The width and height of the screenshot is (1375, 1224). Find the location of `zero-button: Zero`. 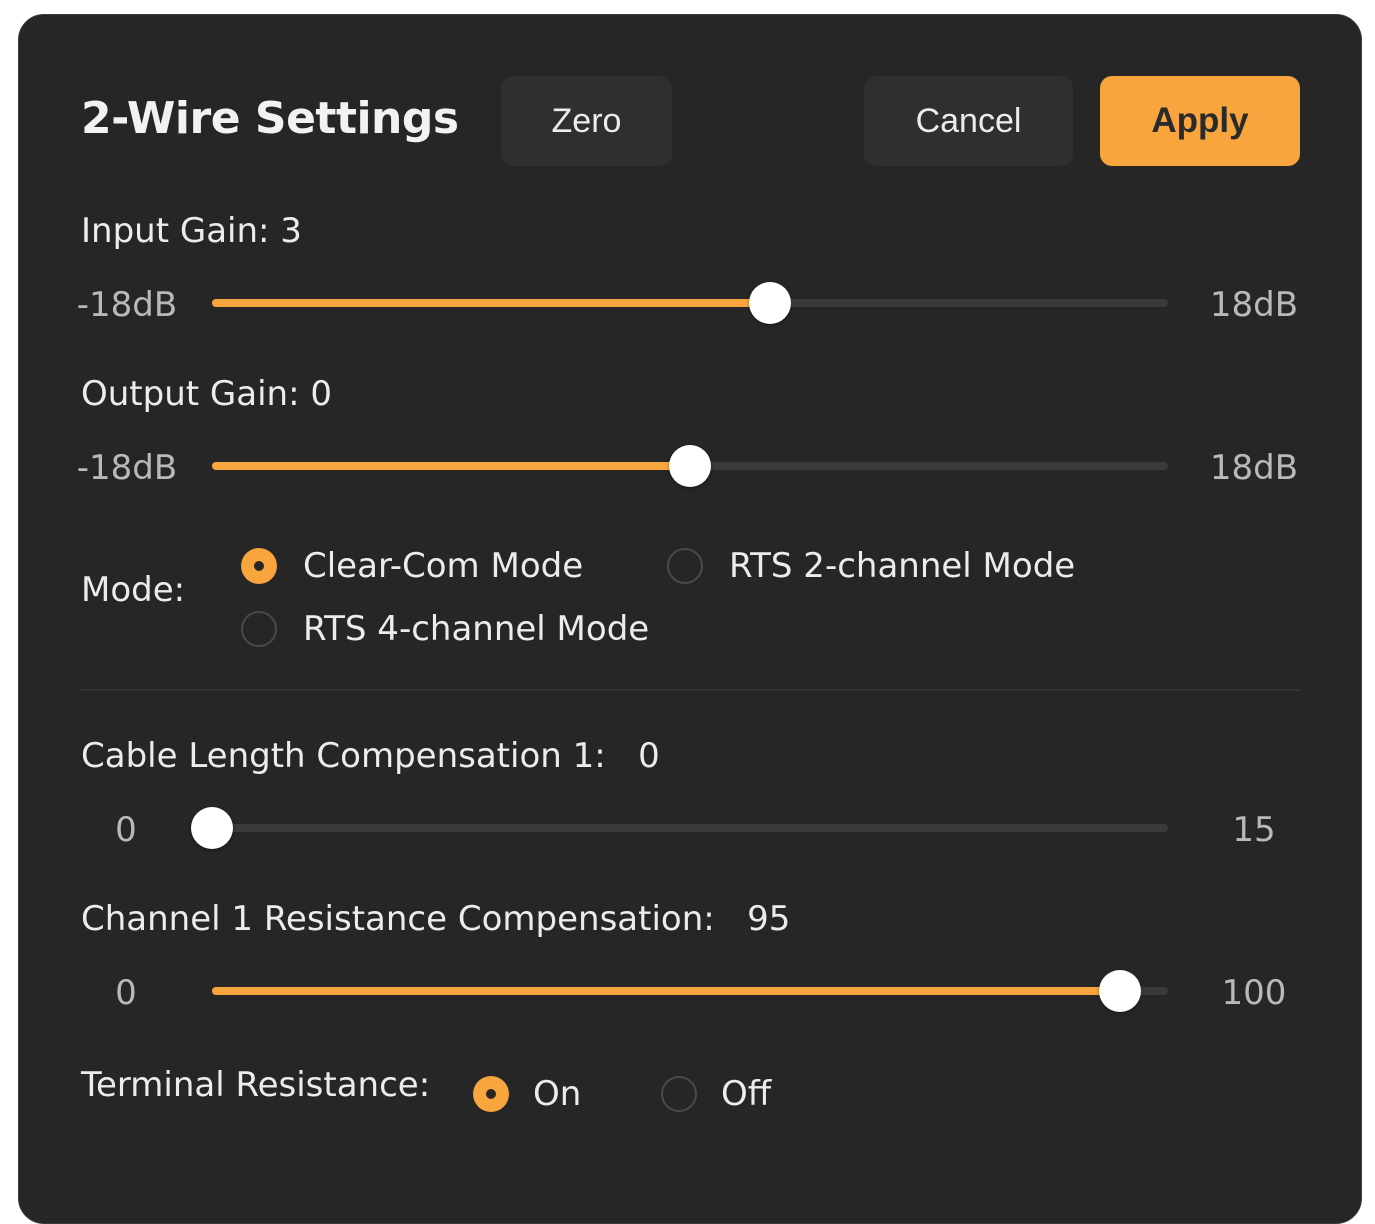

zero-button: Zero is located at coordinates (586, 121).